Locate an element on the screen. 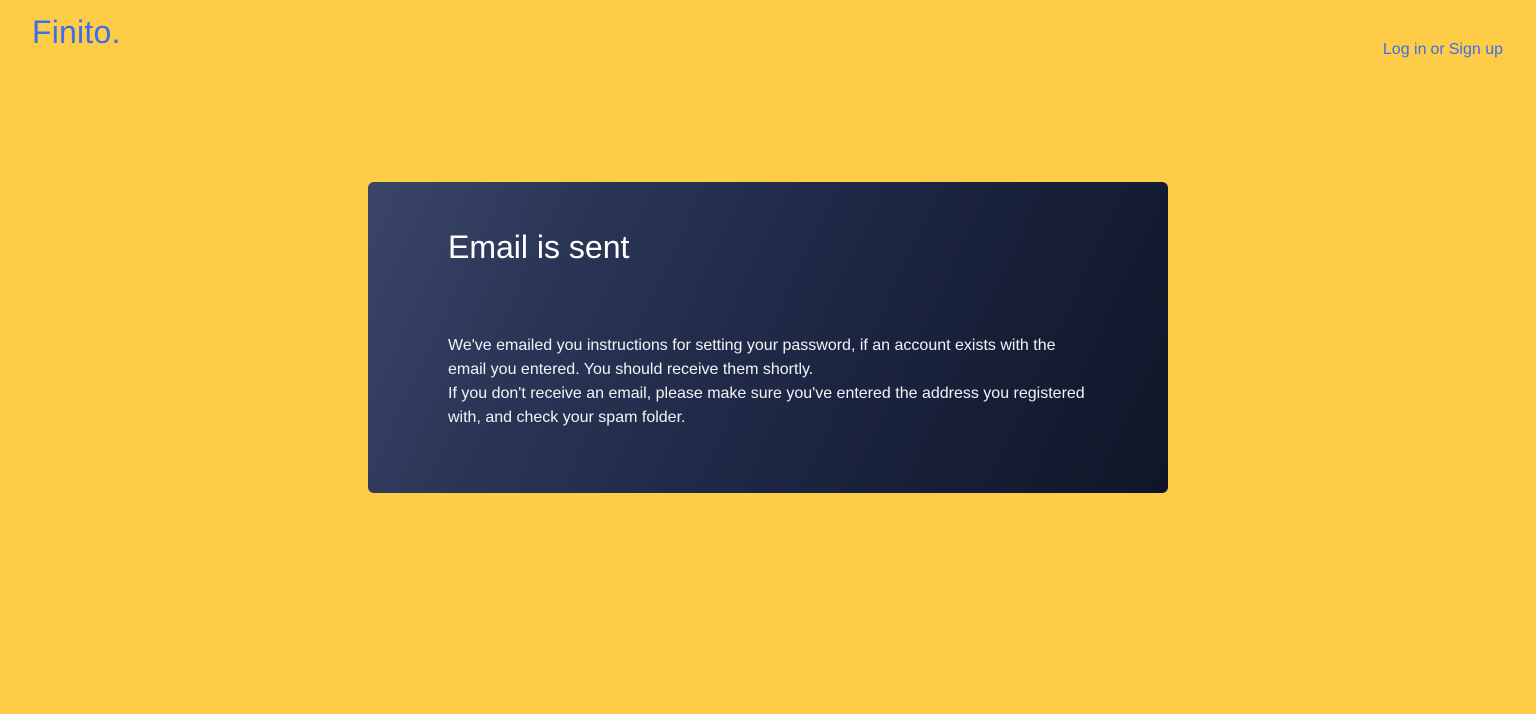 The width and height of the screenshot is (1536, 714). signup-link: Sign up is located at coordinates (1476, 50).